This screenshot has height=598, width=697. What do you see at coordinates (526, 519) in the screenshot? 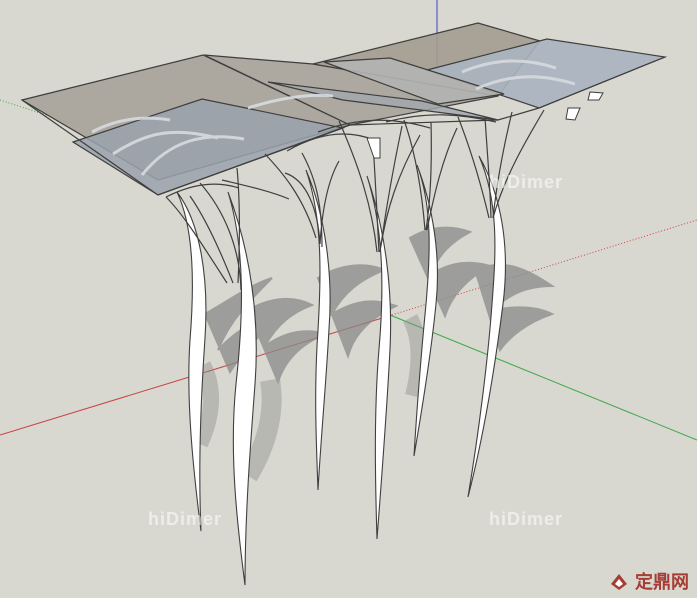
I see `watermark-bottom-right: hiDimer` at bounding box center [526, 519].